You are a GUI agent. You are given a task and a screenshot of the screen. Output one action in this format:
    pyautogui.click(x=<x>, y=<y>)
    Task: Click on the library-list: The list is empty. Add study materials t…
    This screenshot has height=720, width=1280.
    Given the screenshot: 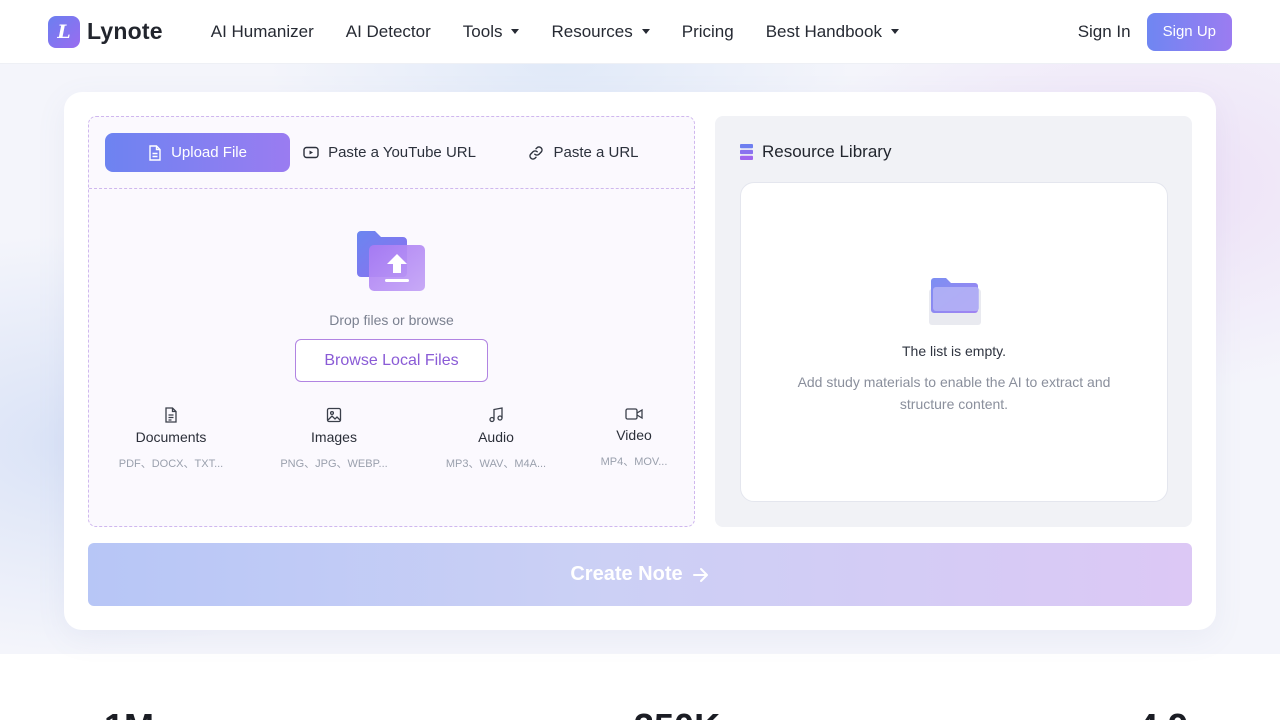 What is the action you would take?
    pyautogui.click(x=954, y=342)
    